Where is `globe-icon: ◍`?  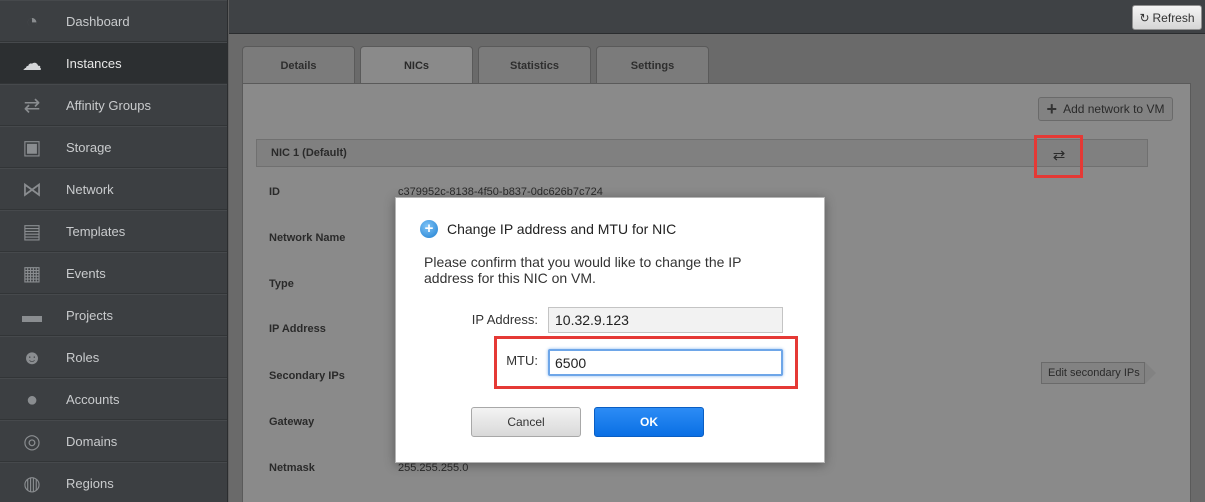 globe-icon: ◍ is located at coordinates (32, 484).